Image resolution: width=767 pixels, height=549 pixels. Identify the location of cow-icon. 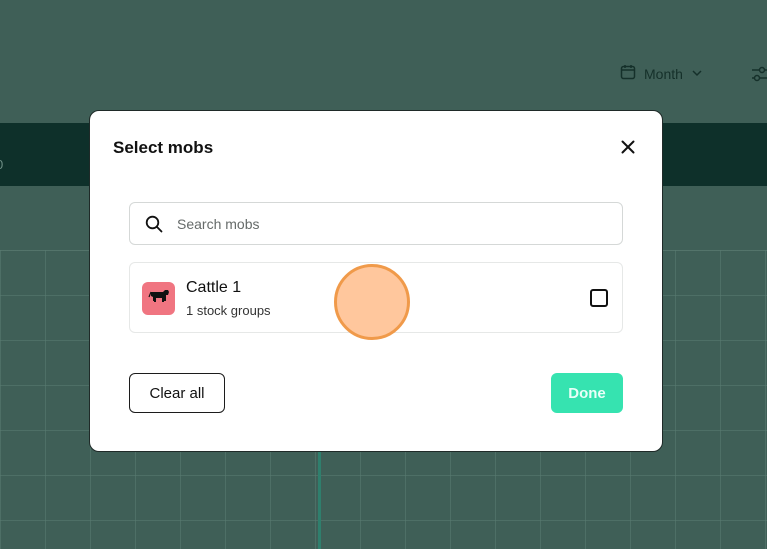
(158, 298).